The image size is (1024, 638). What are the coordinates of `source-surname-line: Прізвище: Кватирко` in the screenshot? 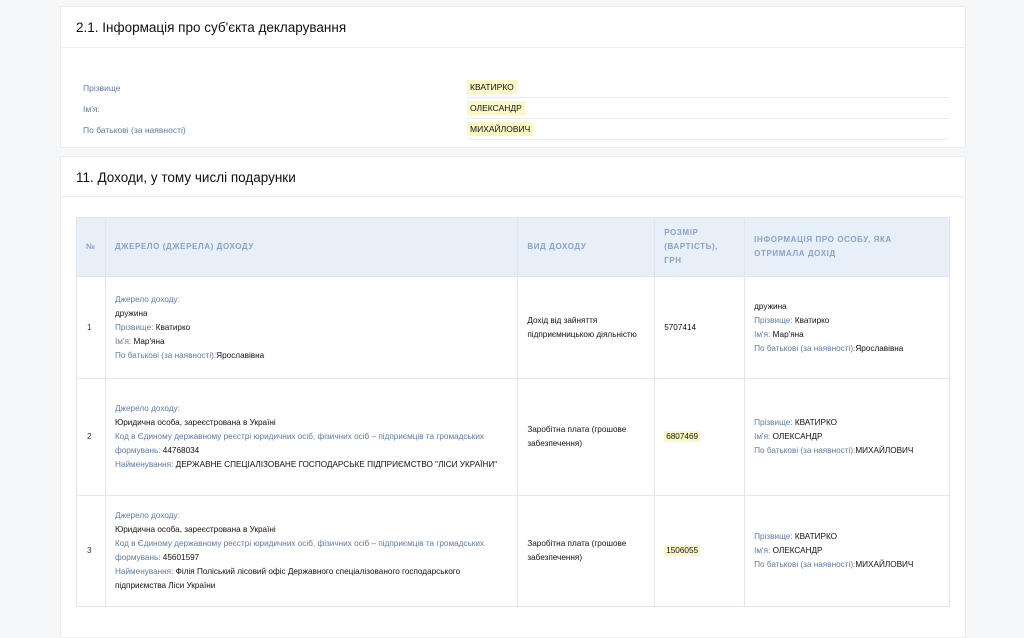 It's located at (311, 328).